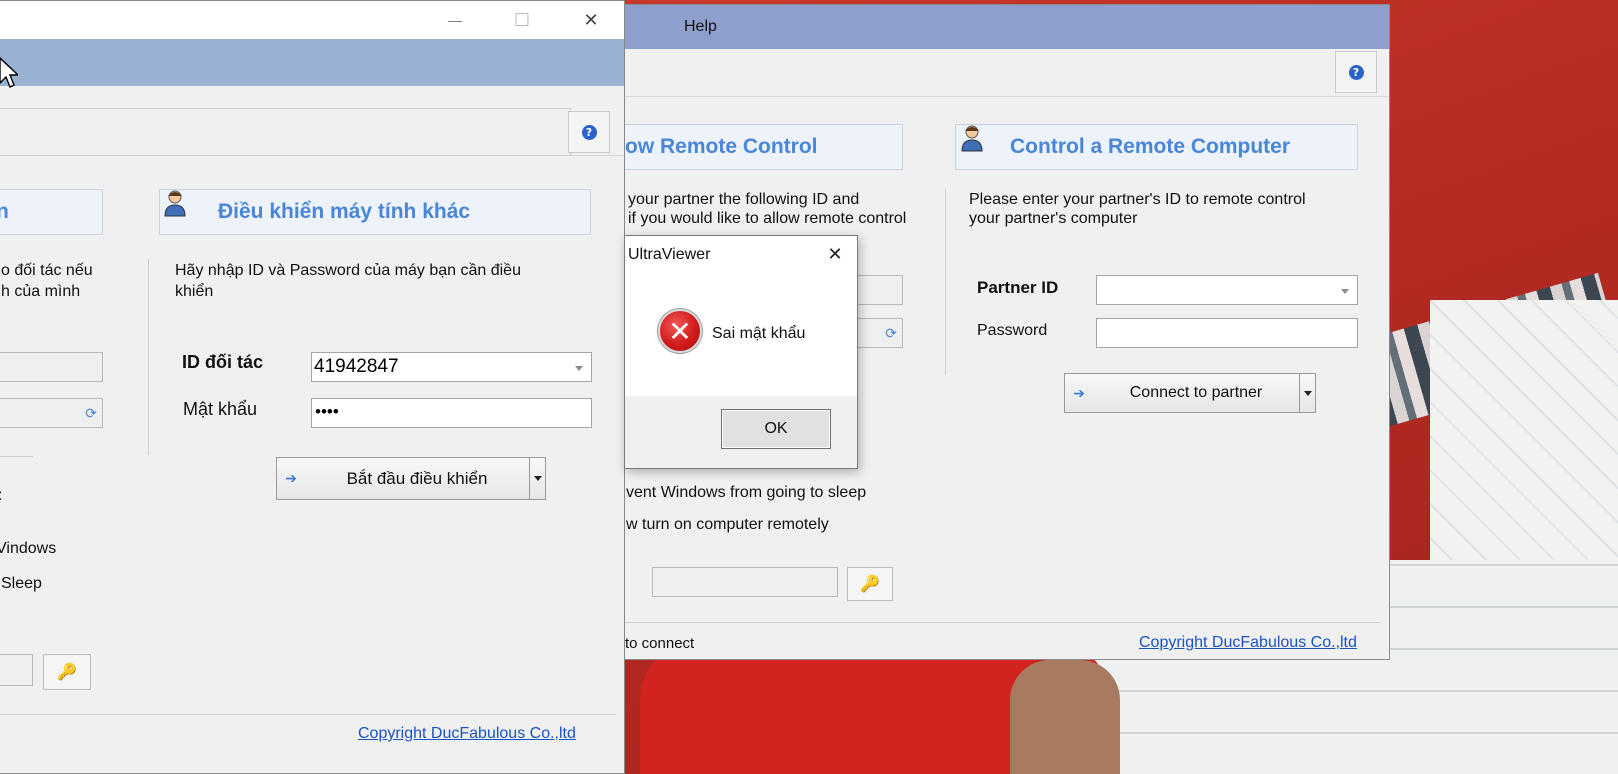 The image size is (1618, 774). Describe the element at coordinates (9, 72) in the screenshot. I see `mouse-cursor-icon` at that location.